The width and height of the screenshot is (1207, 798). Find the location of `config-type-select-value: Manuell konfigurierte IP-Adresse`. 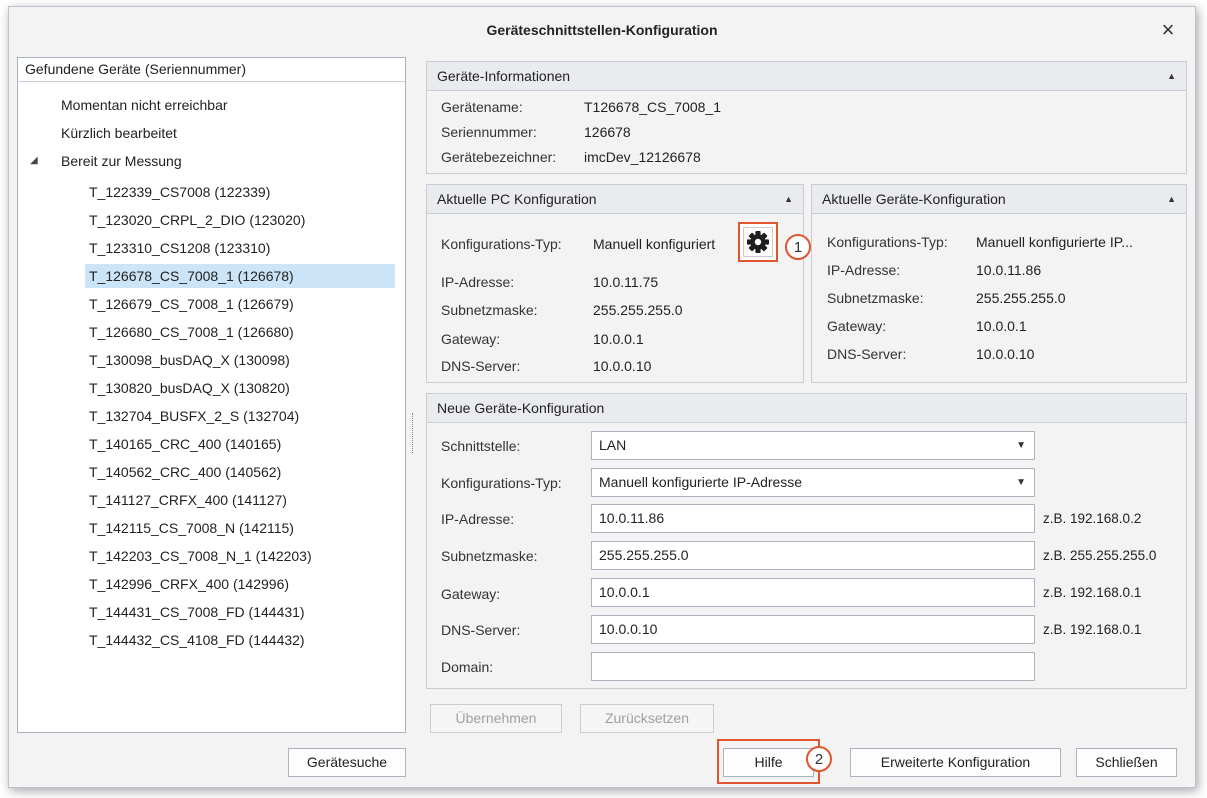

config-type-select-value: Manuell konfigurierte IP-Adresse is located at coordinates (701, 482).